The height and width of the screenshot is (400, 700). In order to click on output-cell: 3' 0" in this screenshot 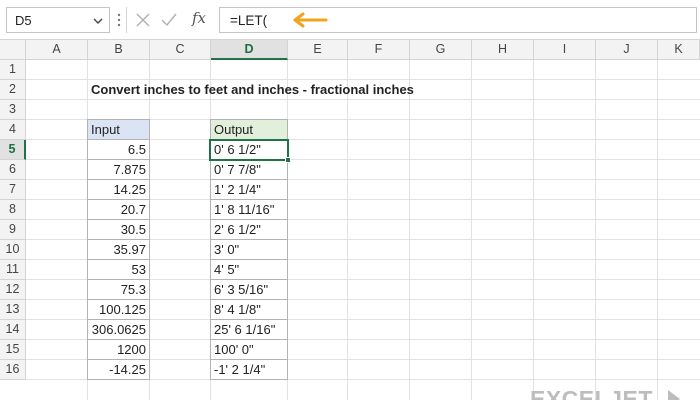, I will do `click(249, 250)`.